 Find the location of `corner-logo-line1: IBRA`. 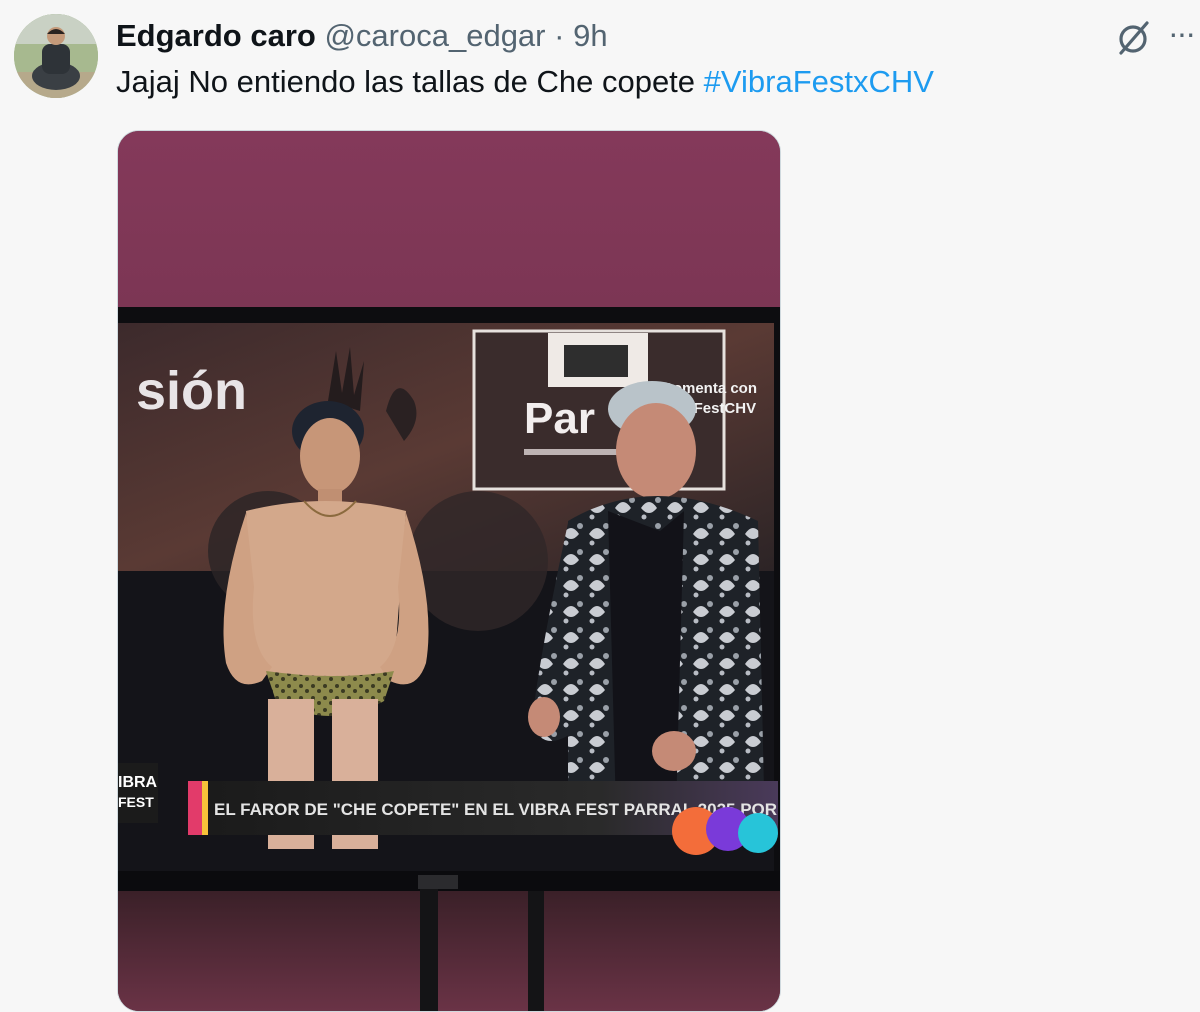

corner-logo-line1: IBRA is located at coordinates (138, 782).